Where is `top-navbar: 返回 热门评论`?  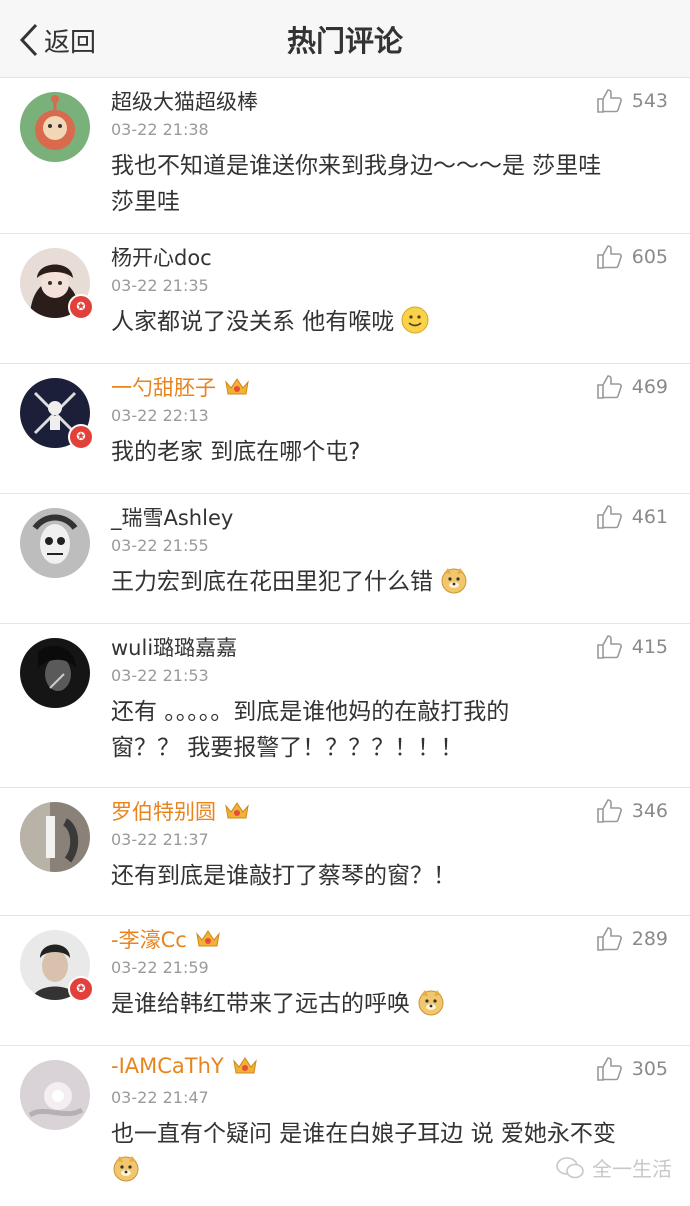
top-navbar: 返回 热门评论 is located at coordinates (345, 39).